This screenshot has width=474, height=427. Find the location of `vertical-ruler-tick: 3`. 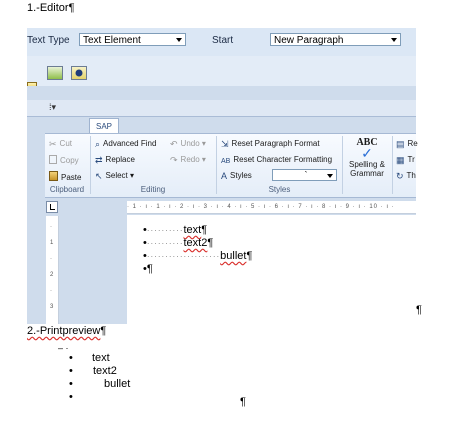

vertical-ruler-tick: 3 is located at coordinates (52, 307).